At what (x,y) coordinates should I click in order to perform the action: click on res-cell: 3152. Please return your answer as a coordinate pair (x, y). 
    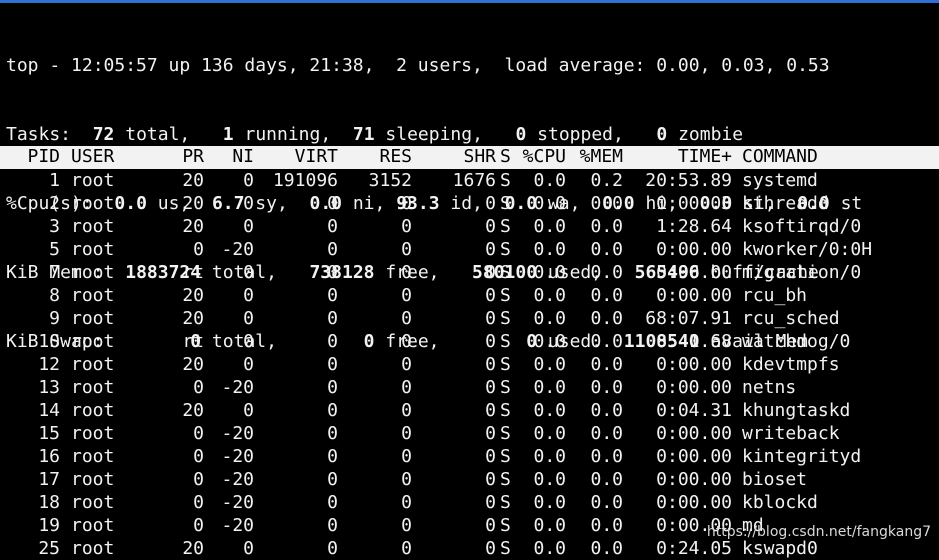
    Looking at the image, I should click on (390, 180).